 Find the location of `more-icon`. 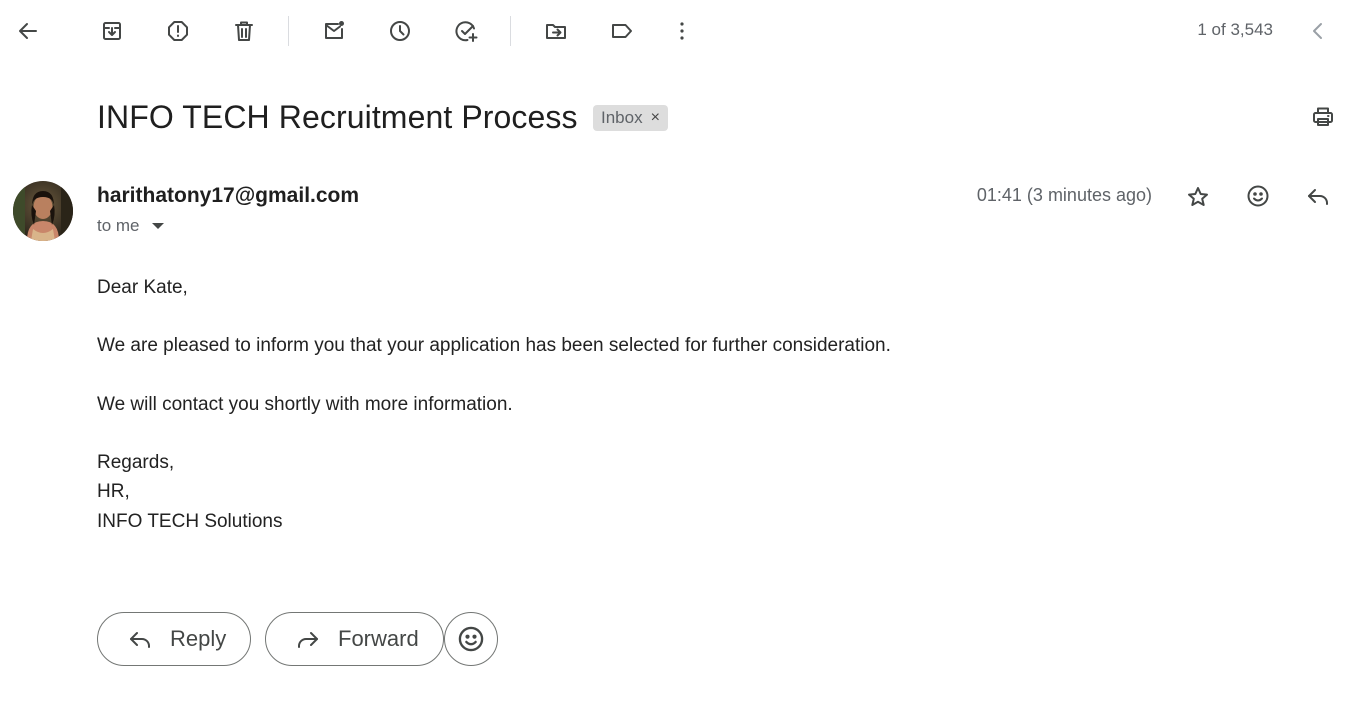

more-icon is located at coordinates (682, 31).